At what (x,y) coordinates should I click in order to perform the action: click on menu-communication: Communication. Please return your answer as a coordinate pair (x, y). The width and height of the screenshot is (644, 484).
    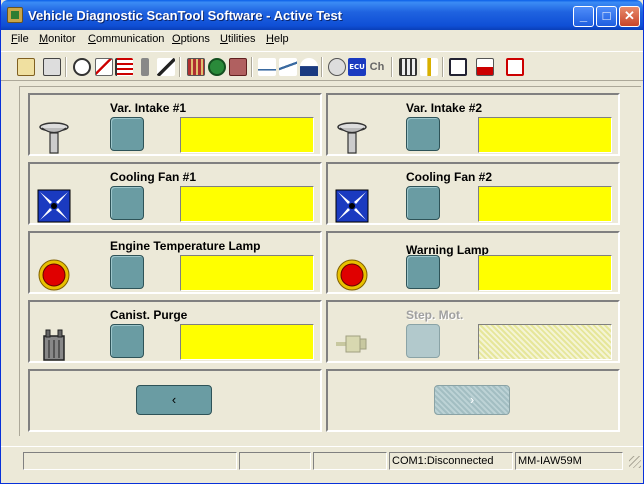
    Looking at the image, I should click on (126, 39).